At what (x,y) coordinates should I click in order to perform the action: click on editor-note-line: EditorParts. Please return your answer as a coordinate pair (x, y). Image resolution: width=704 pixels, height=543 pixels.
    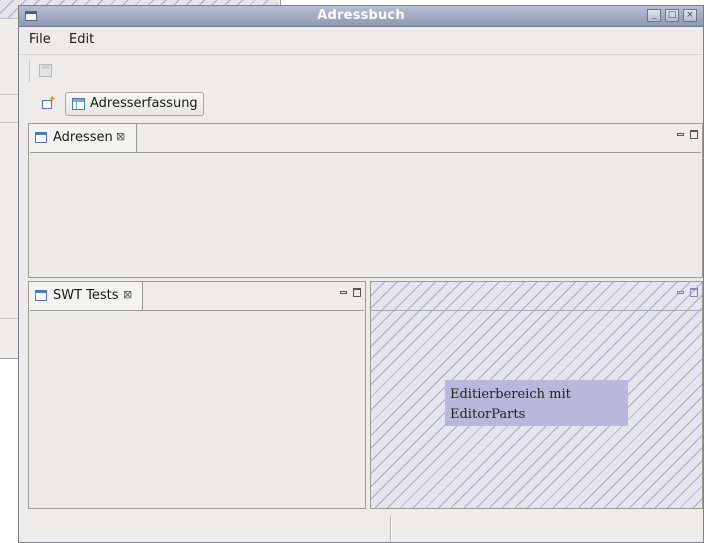
    Looking at the image, I should click on (488, 414).